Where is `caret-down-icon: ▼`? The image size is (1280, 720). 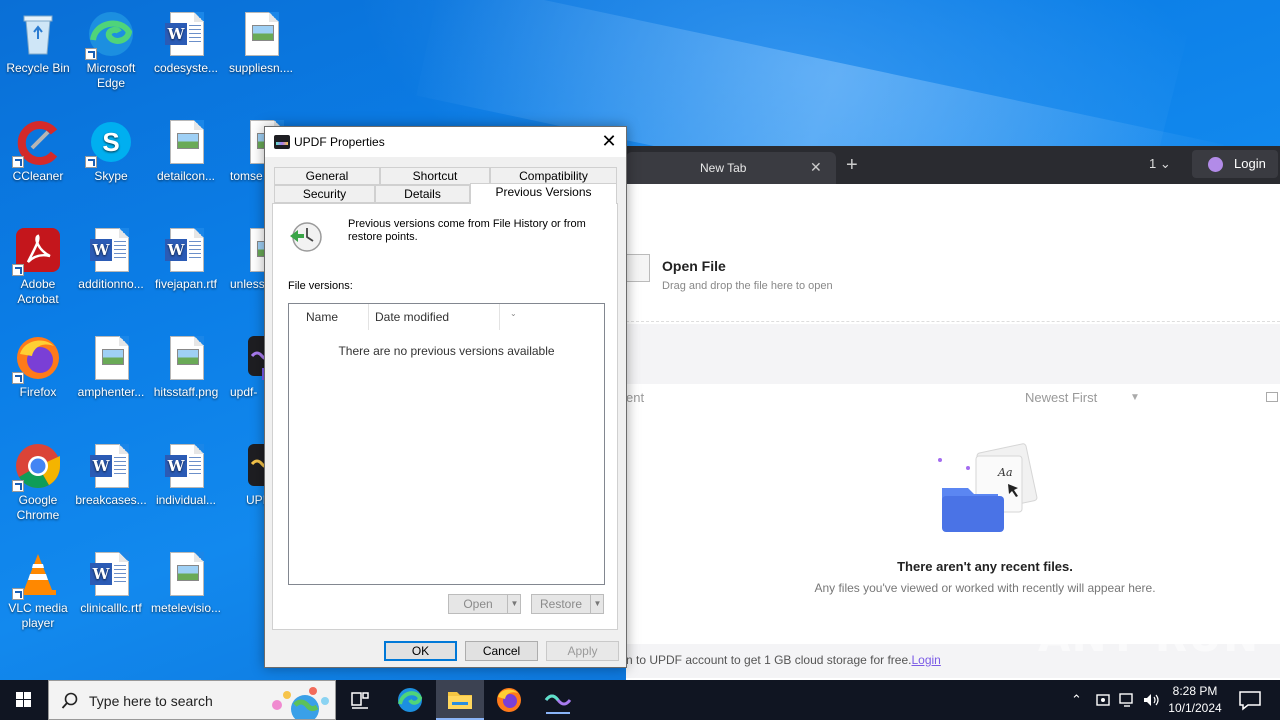 caret-down-icon: ▼ is located at coordinates (1135, 397).